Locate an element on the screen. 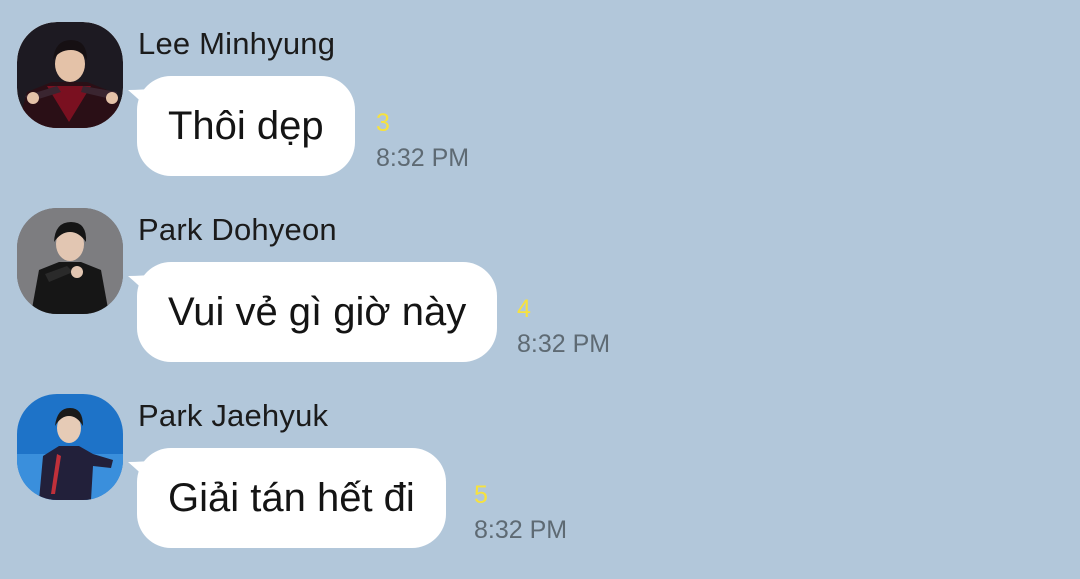 This screenshot has height=579, width=1080. sender-name: Park Dohyeon is located at coordinates (237, 229).